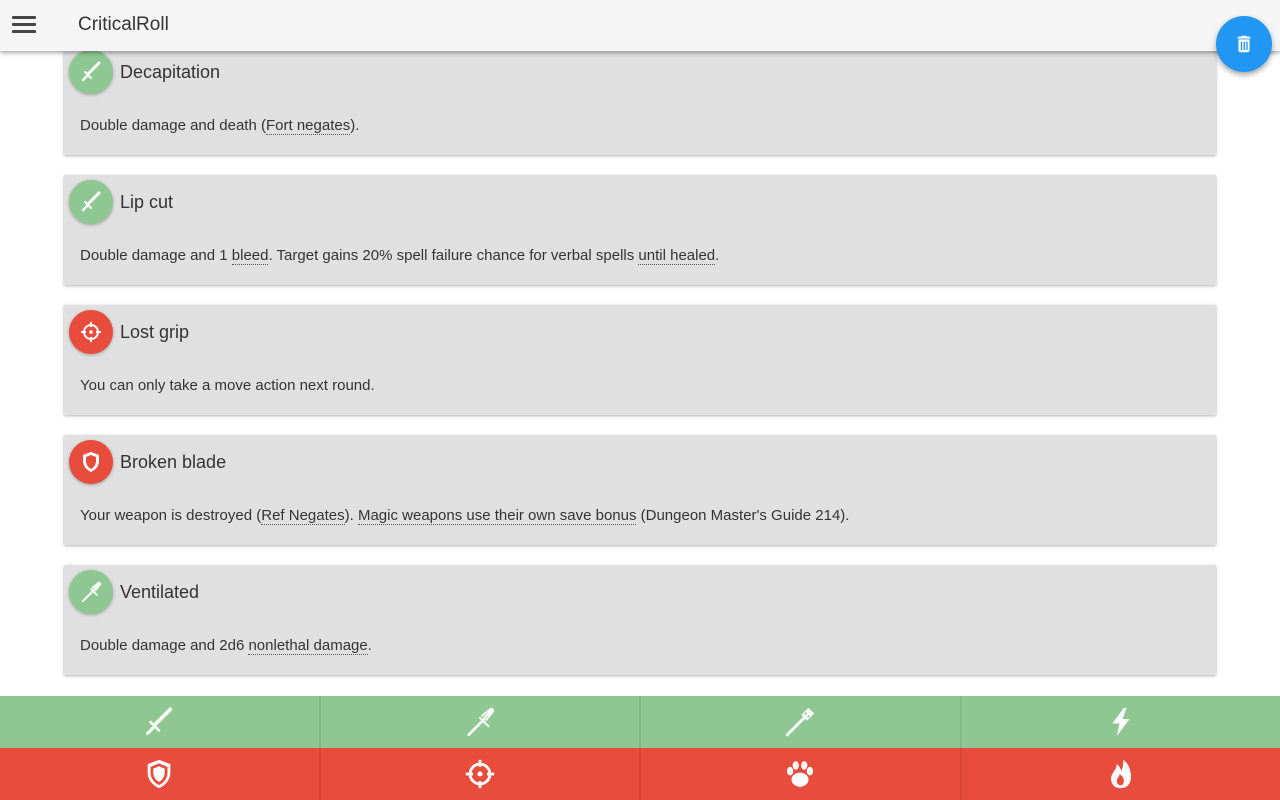 The height and width of the screenshot is (800, 1280). I want to click on magic-button, so click(1119, 722).